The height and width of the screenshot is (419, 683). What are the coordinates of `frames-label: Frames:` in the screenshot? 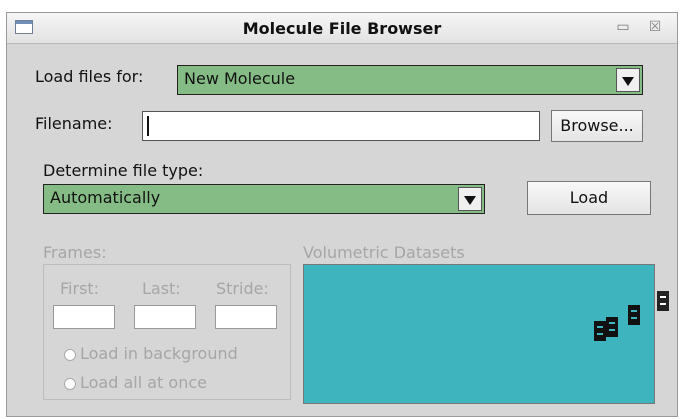 It's located at (75, 252).